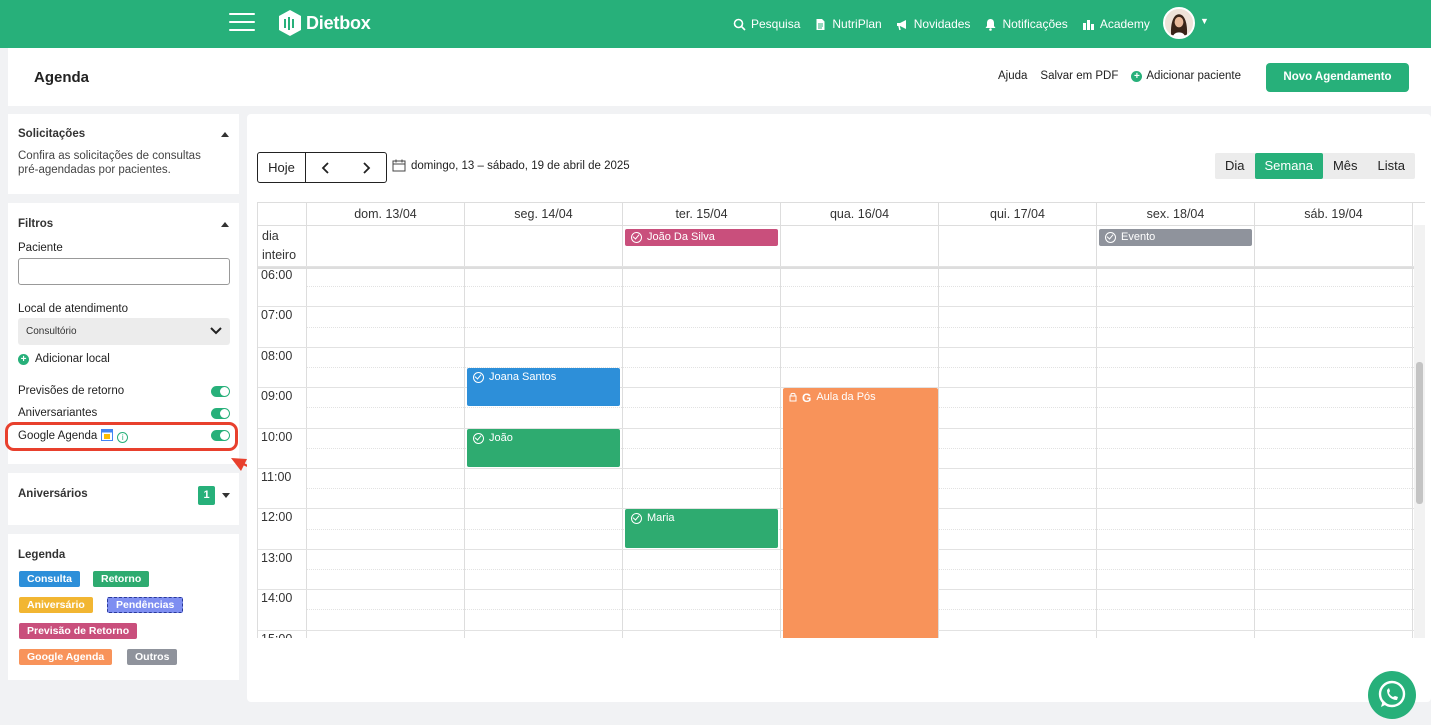 The width and height of the screenshot is (1431, 725). Describe the element at coordinates (71, 391) in the screenshot. I see `return-forecast-label: Previsões de retorno` at that location.